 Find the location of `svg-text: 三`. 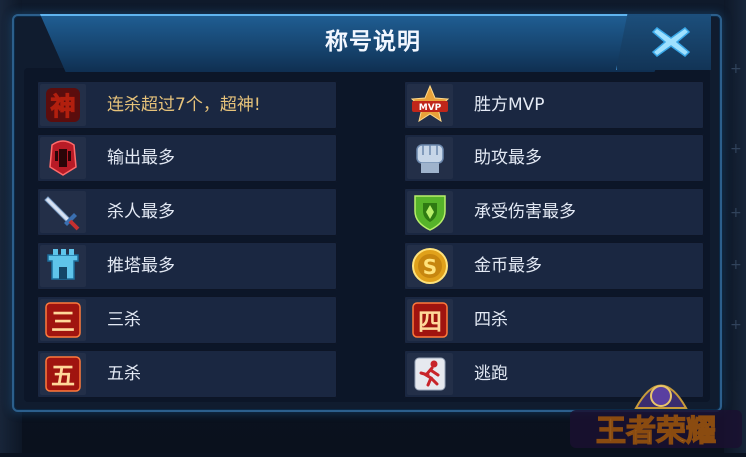

svg-text: 三 is located at coordinates (63, 321).